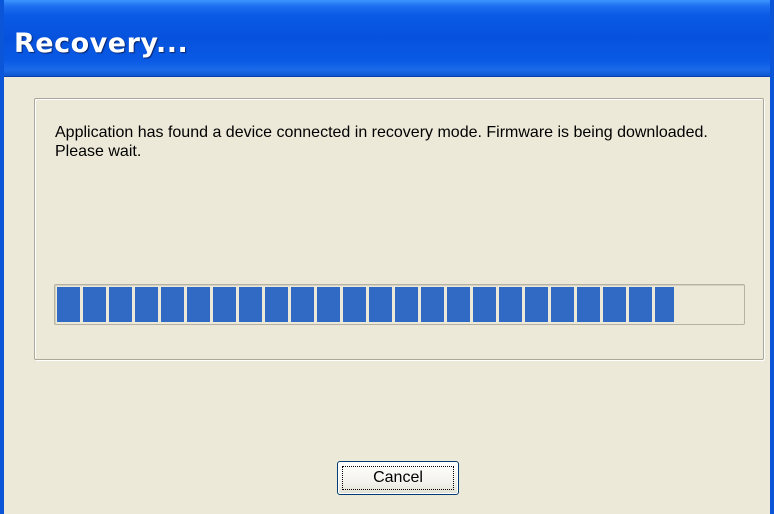 The height and width of the screenshot is (514, 774). What do you see at coordinates (365, 304) in the screenshot?
I see `progress-fill` at bounding box center [365, 304].